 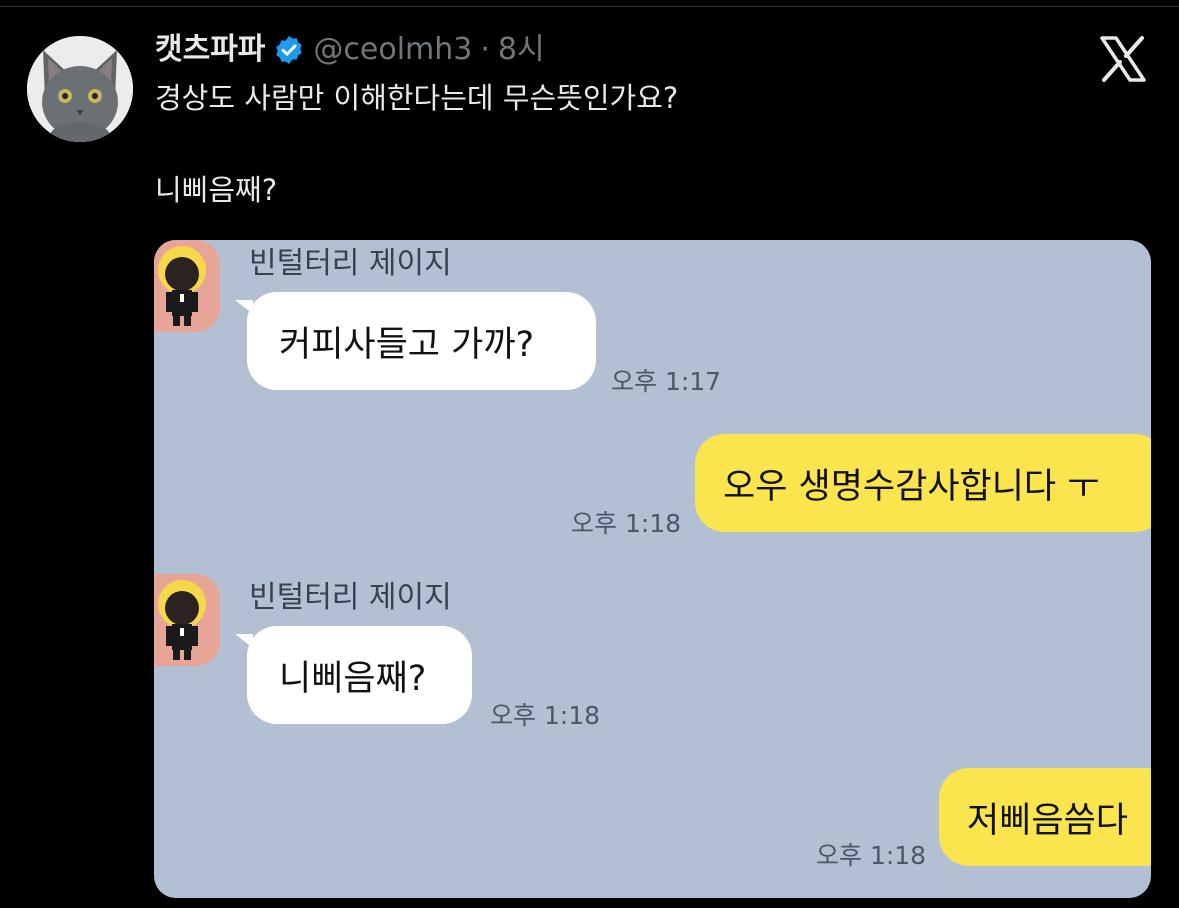 What do you see at coordinates (80, 89) in the screenshot?
I see `cat-avatar-icon` at bounding box center [80, 89].